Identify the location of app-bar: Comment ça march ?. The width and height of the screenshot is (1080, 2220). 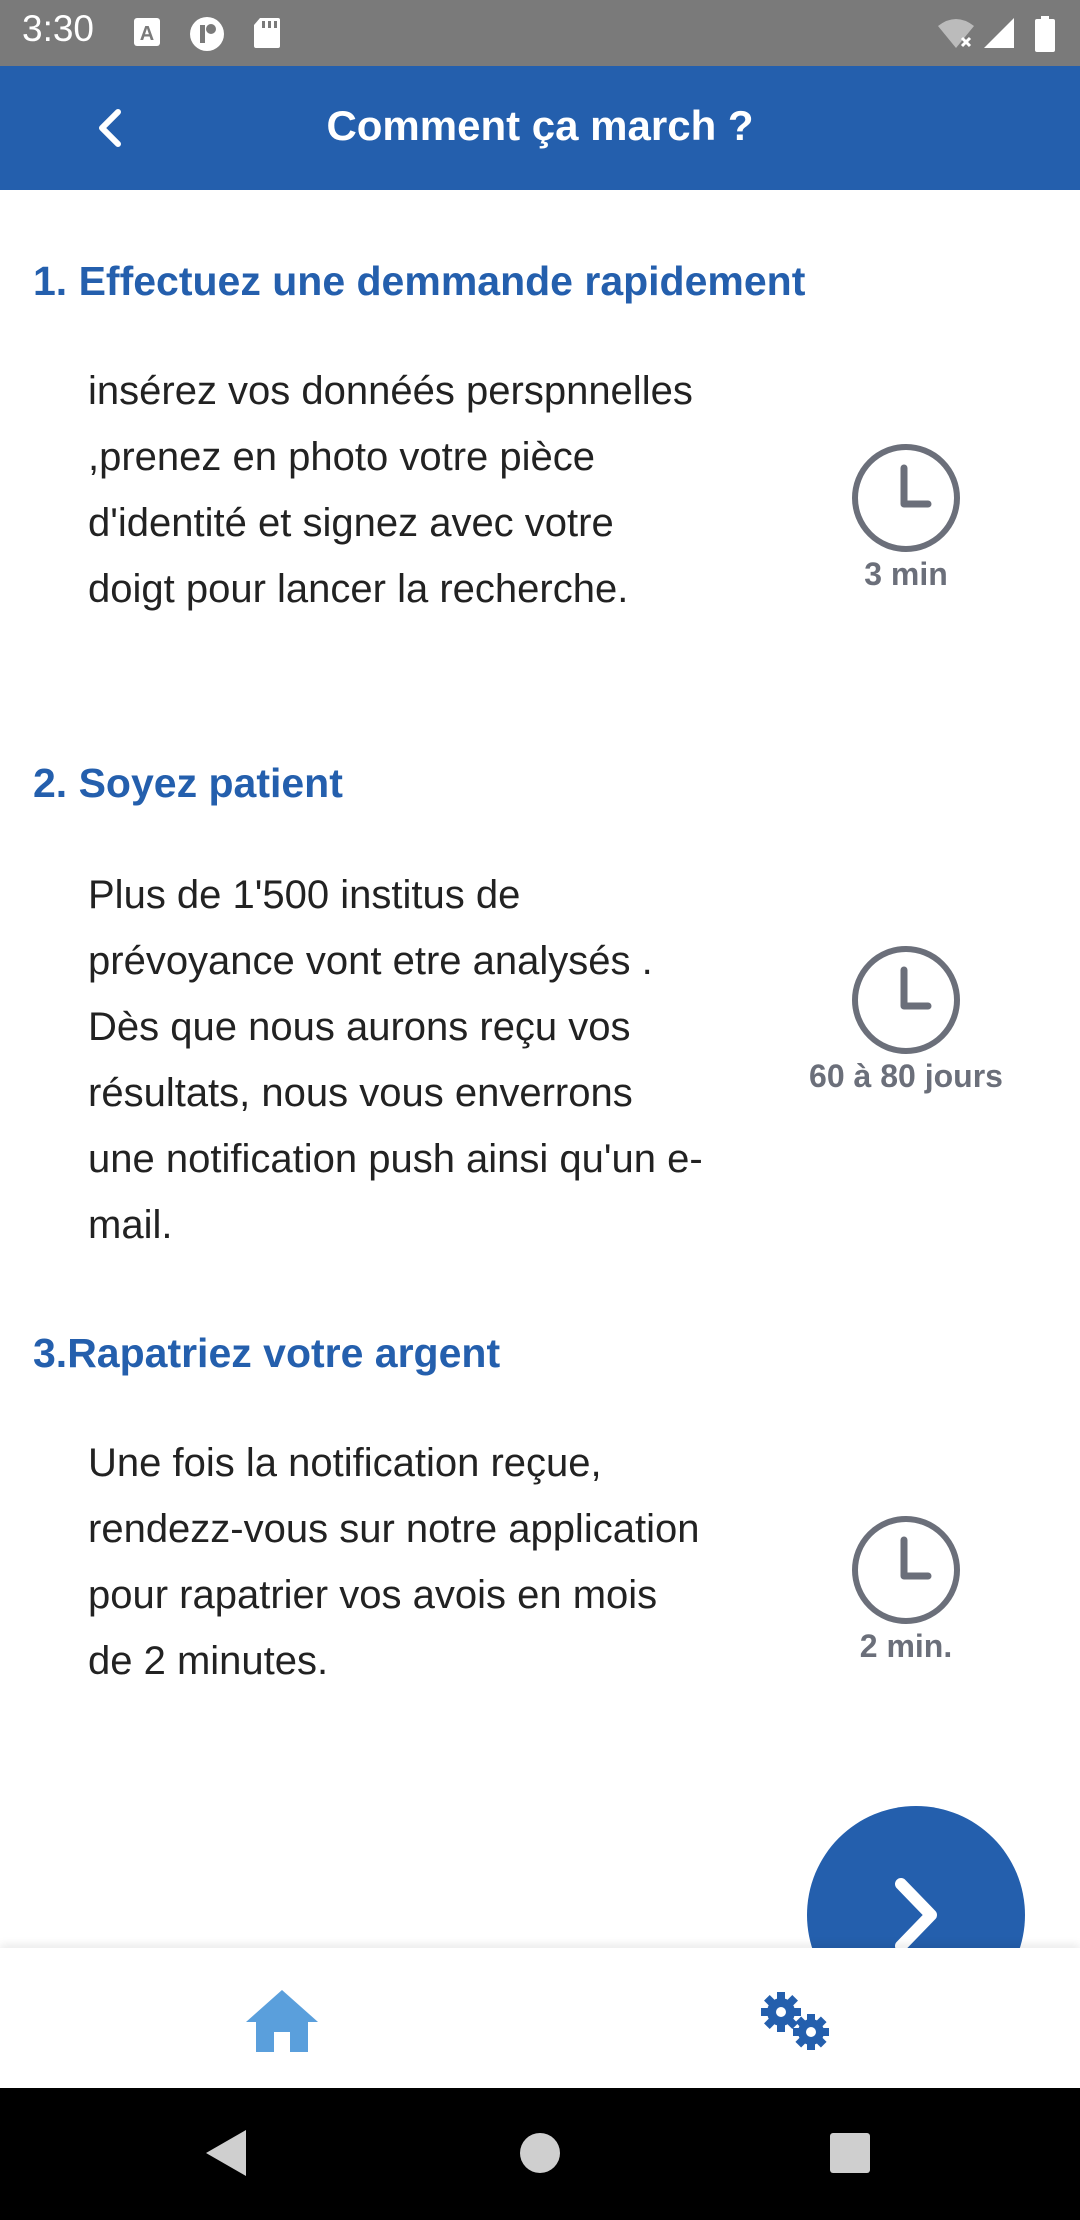
(540, 128).